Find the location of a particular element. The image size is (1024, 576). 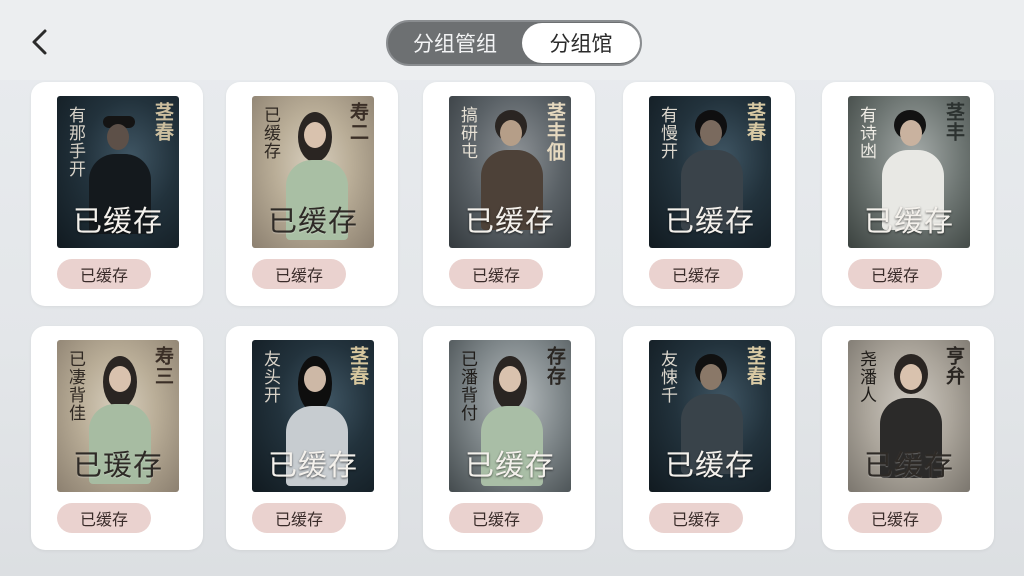

poster-subtitle: 已缓存 is located at coordinates (270, 133).